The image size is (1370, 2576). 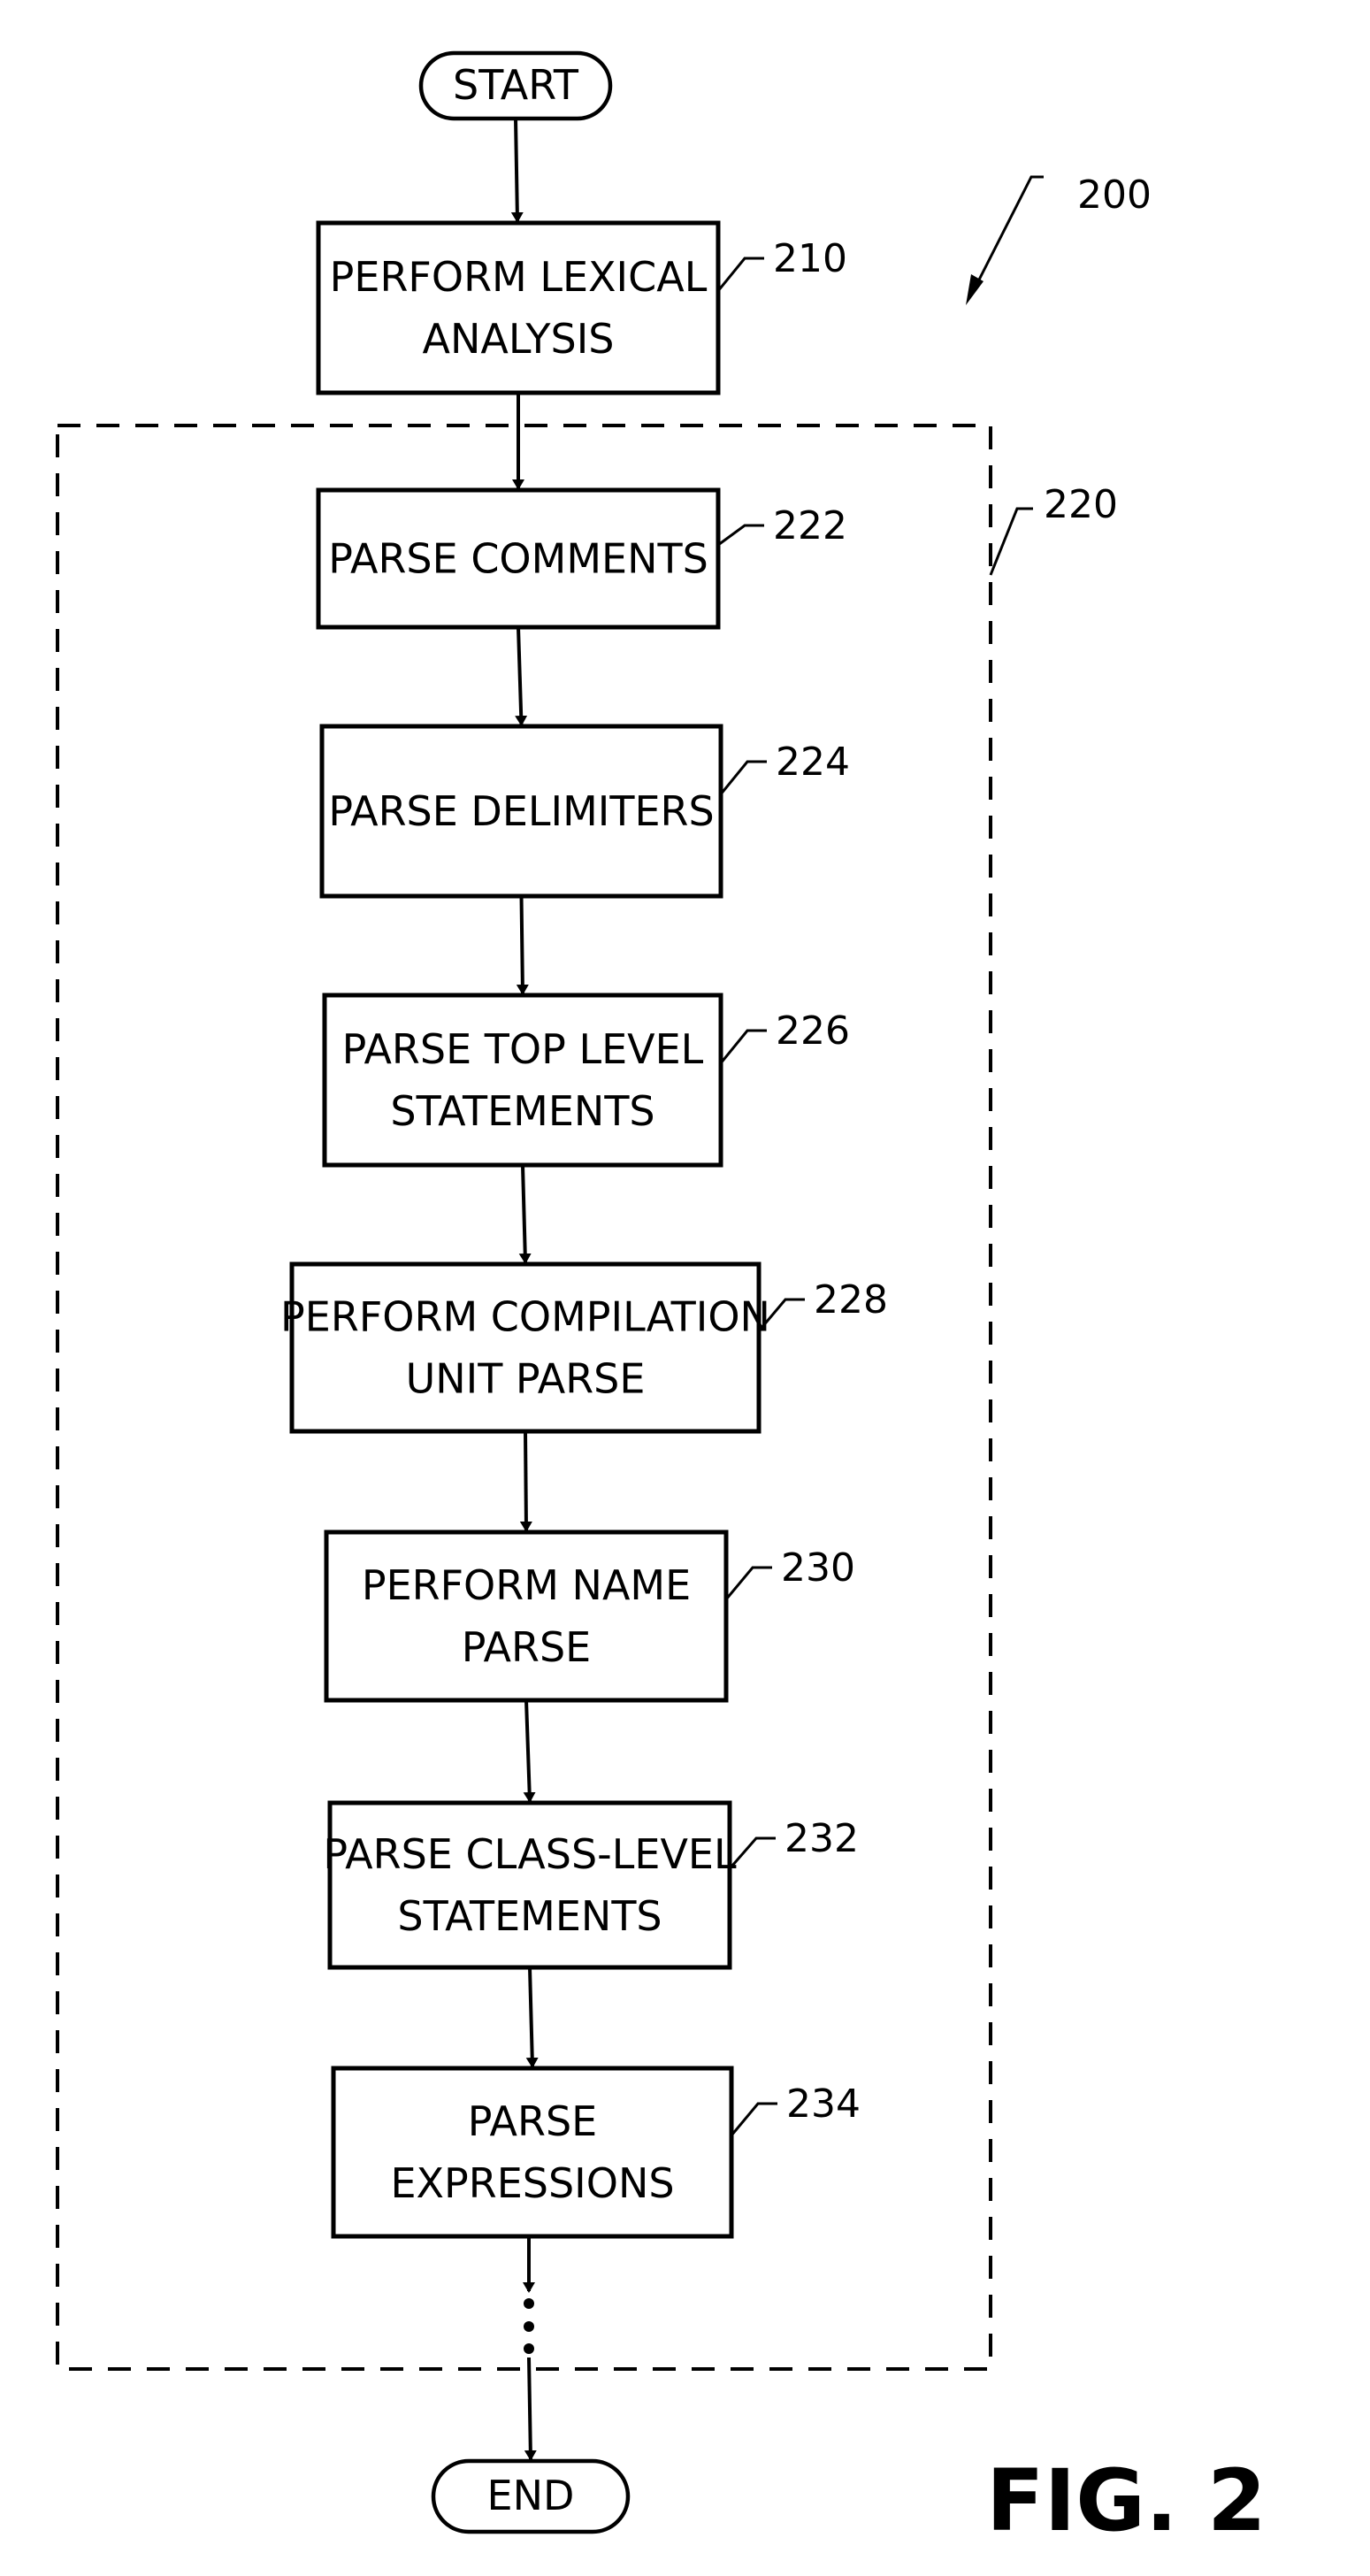 I want to click on step-label-line: PERFORM NAME, so click(x=526, y=1585).